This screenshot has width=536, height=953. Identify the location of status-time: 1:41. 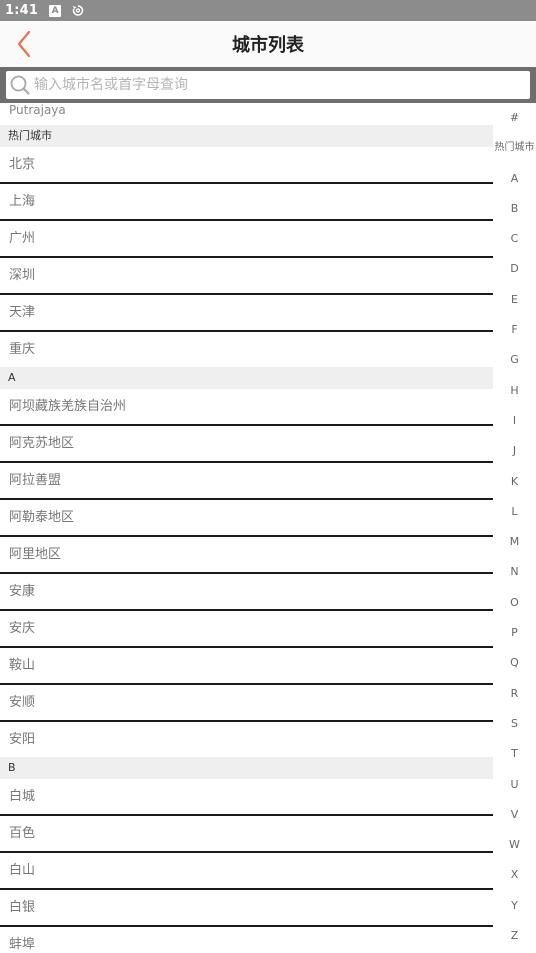
(22, 10).